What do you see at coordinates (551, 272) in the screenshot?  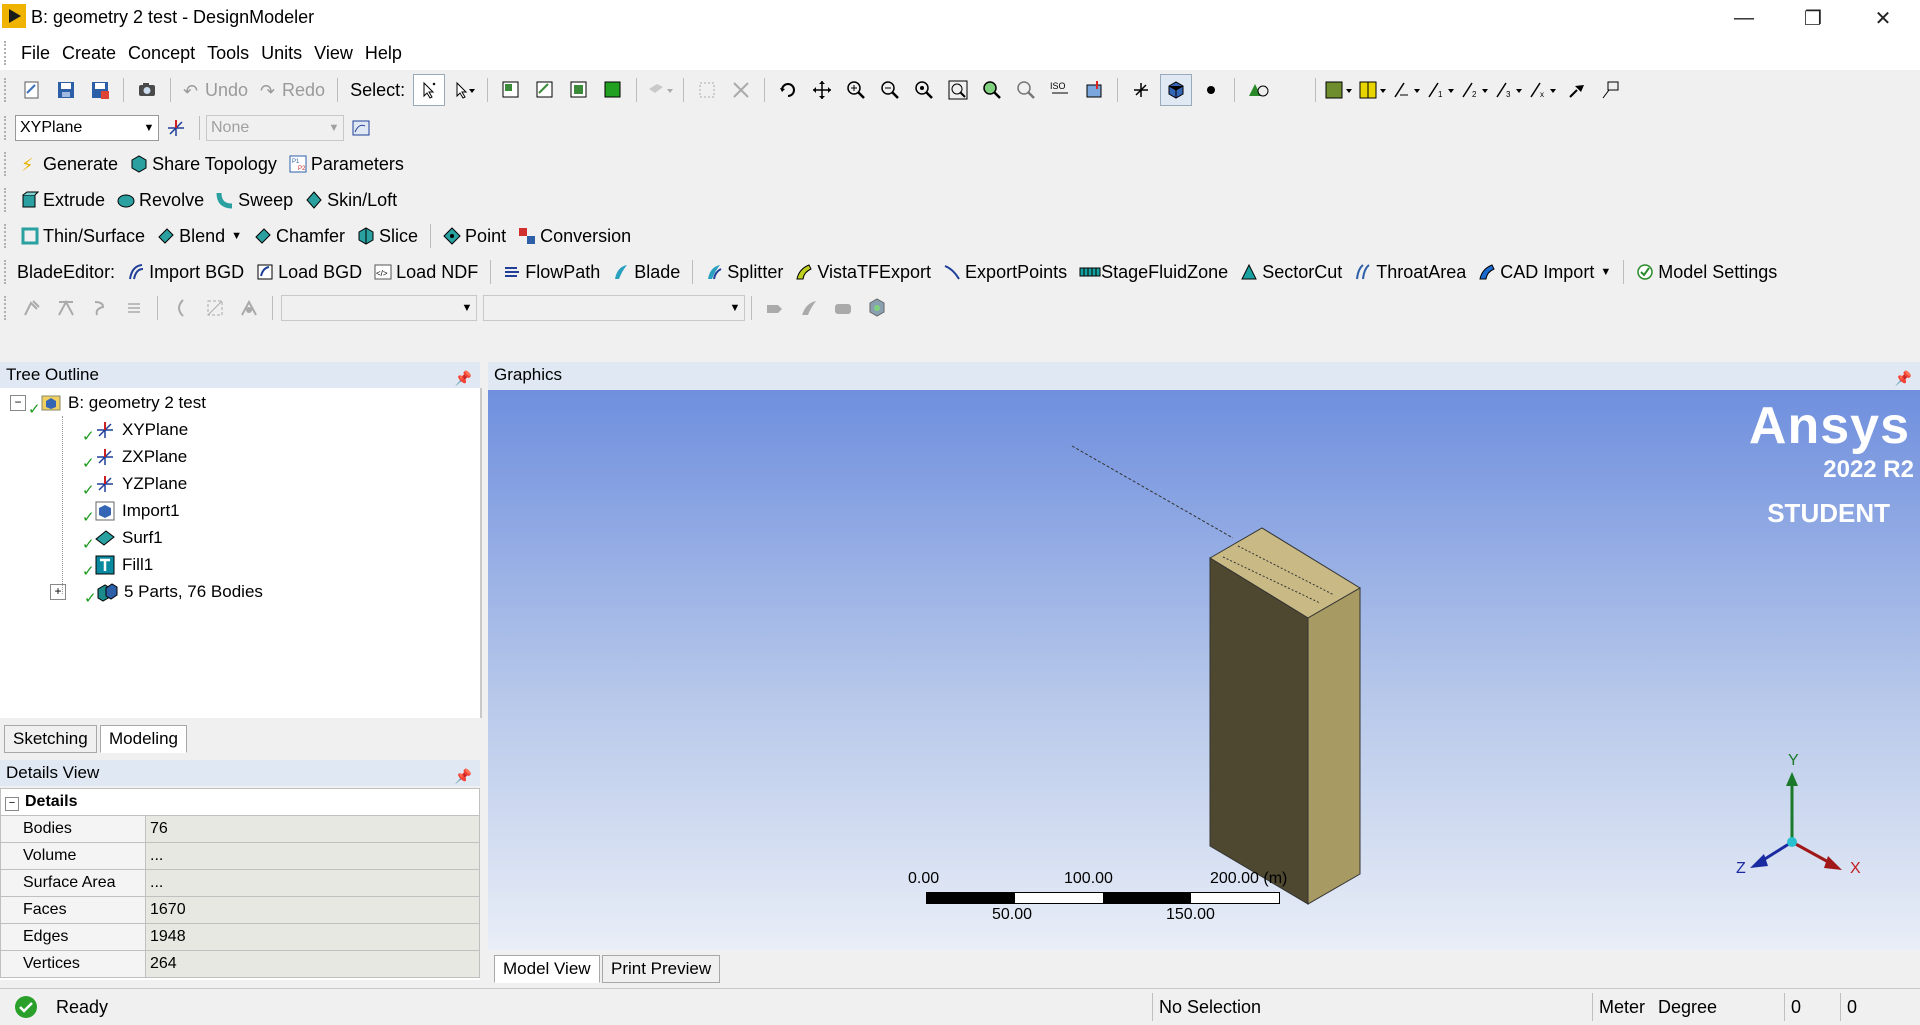 I see `flowpath-button: FlowPath` at bounding box center [551, 272].